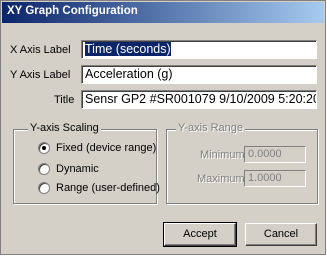 This screenshot has width=327, height=256. What do you see at coordinates (44, 148) in the screenshot?
I see `radio-fixed-device-range` at bounding box center [44, 148].